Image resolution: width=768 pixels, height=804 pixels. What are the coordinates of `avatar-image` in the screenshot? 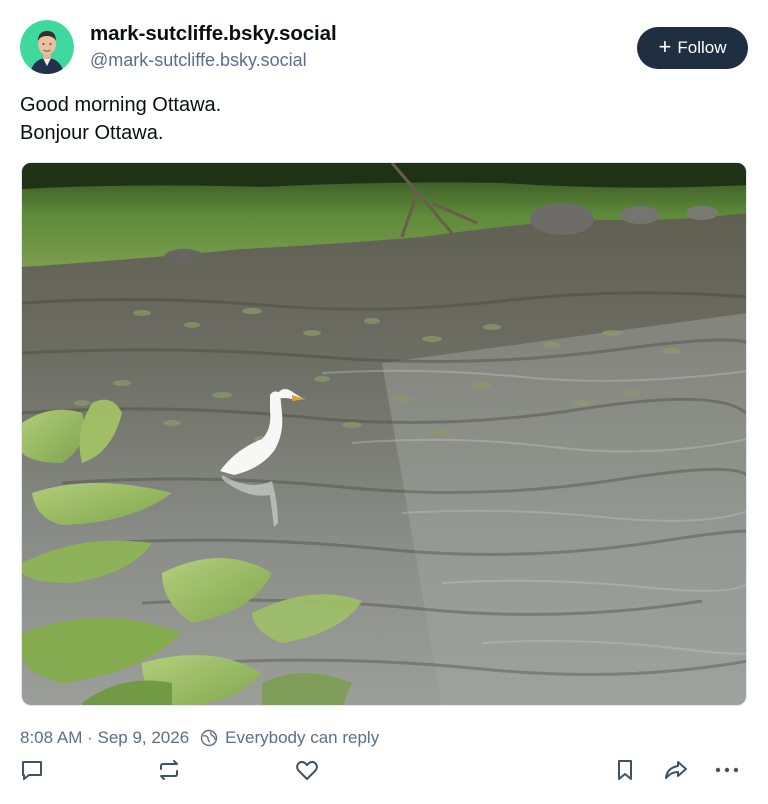 It's located at (47, 47).